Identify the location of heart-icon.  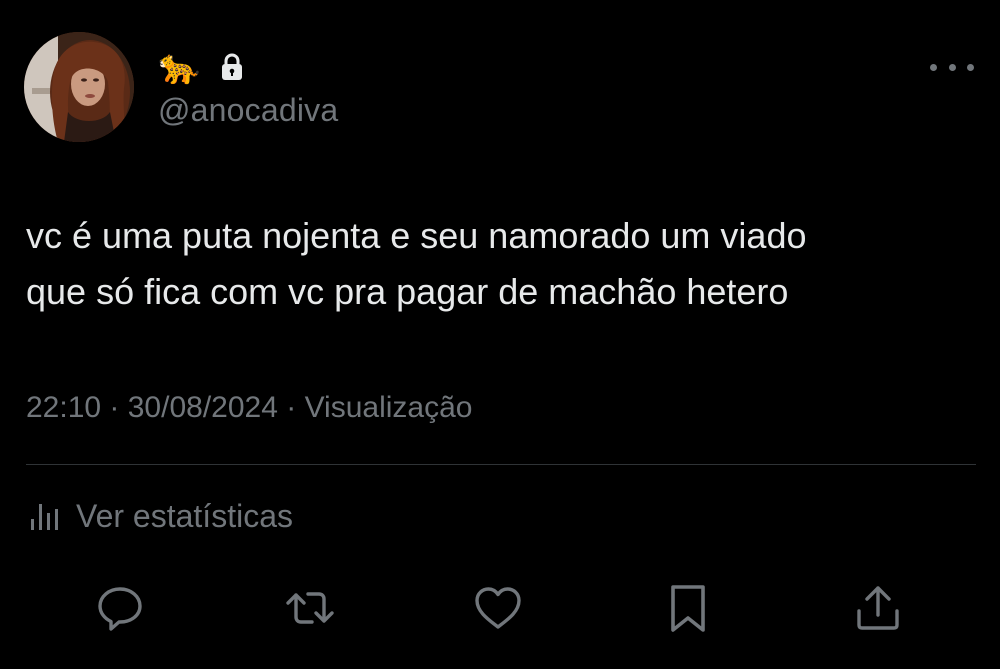
(498, 608).